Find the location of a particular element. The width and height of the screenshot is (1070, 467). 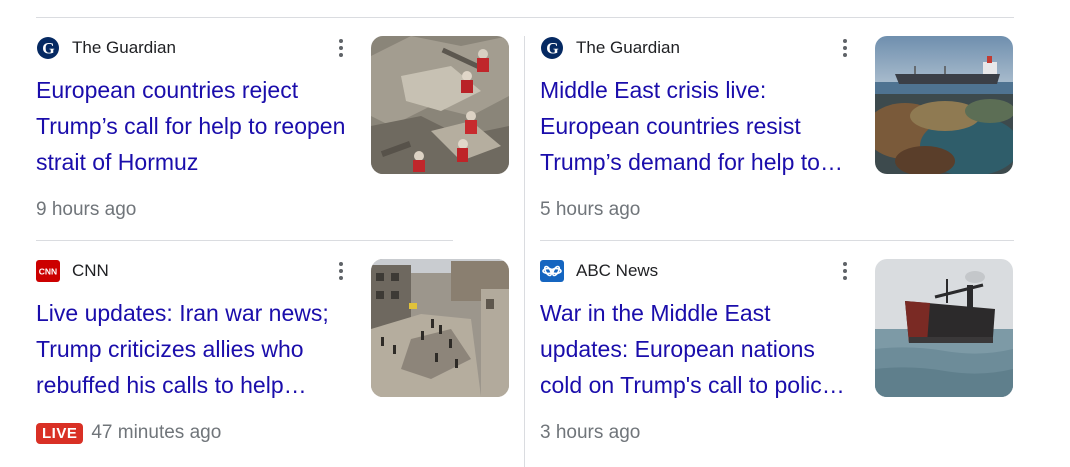

timestamp: 9 hours ago is located at coordinates (86, 210).